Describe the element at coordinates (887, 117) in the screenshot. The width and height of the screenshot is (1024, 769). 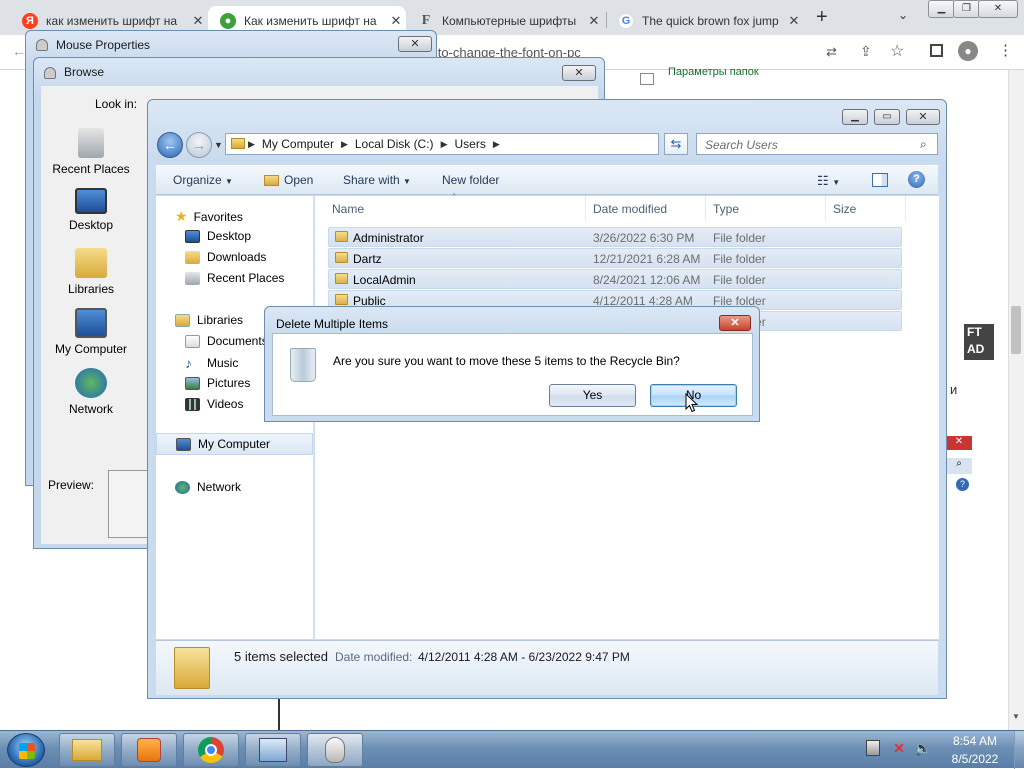
I see `maximize-button: ▭` at that location.